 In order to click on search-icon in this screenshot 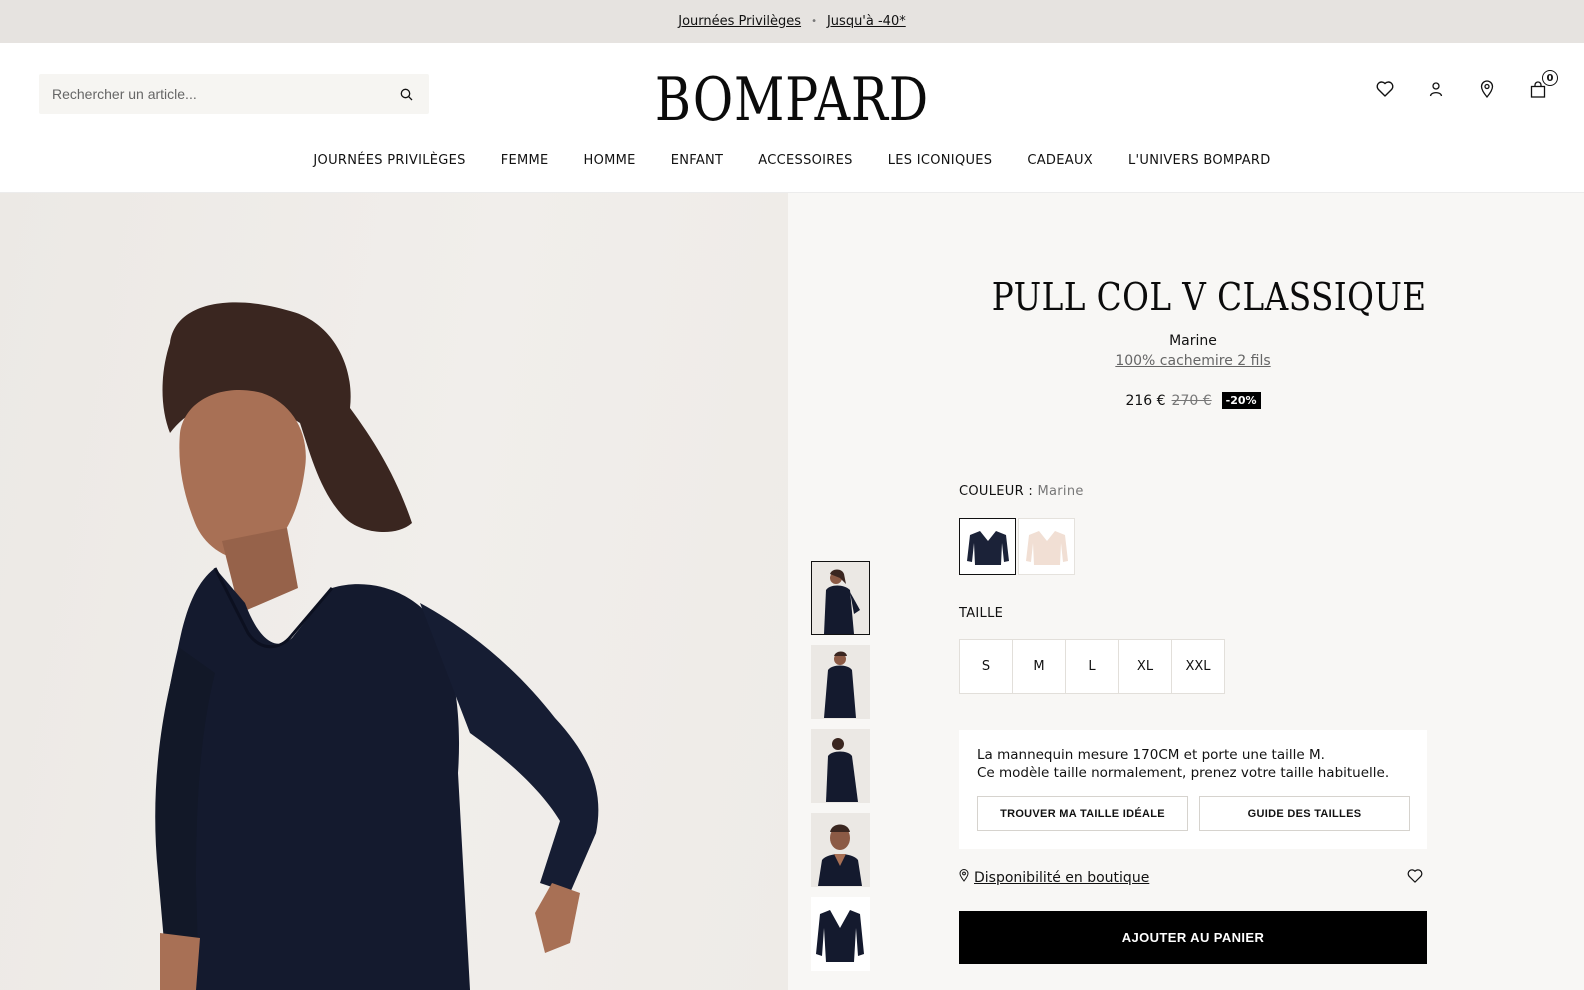, I will do `click(406, 94)`.